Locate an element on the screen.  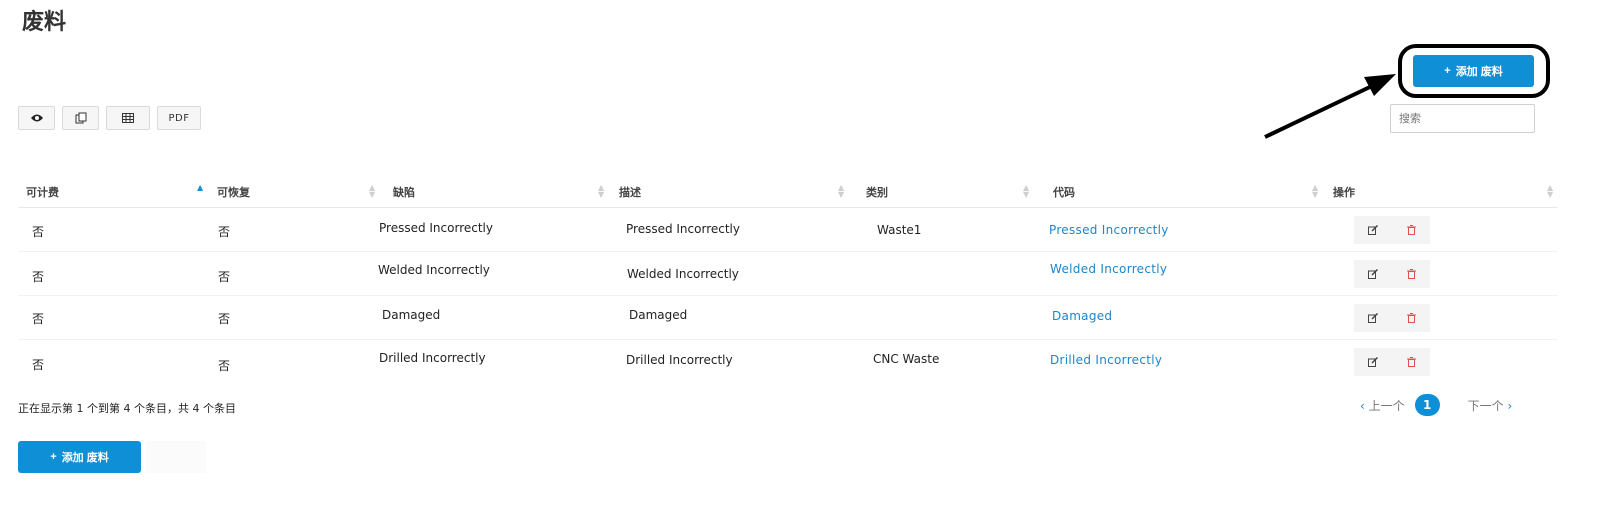
copy-button is located at coordinates (80, 118).